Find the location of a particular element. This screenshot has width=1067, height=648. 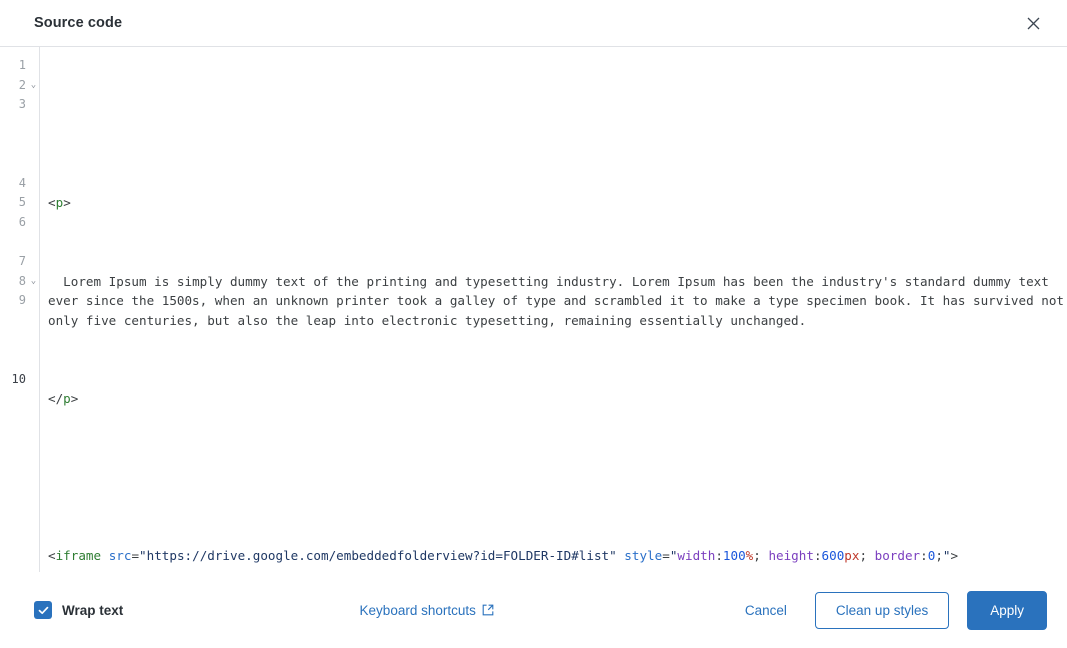

keyboard-shortcuts-label: Keyboard shortcuts is located at coordinates (417, 610).